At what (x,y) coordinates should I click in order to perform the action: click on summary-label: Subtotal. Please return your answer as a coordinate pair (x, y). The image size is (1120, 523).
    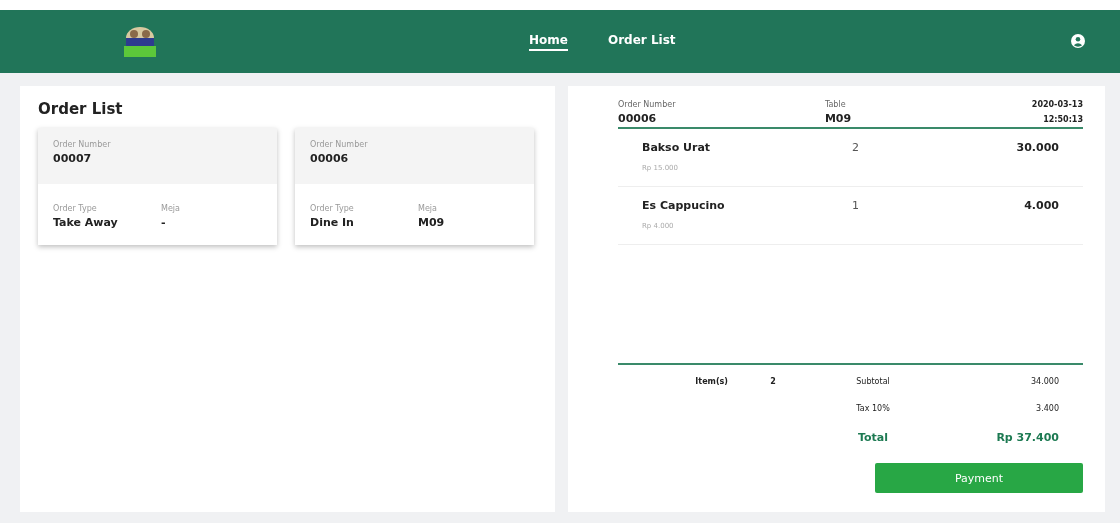
    Looking at the image, I should click on (873, 381).